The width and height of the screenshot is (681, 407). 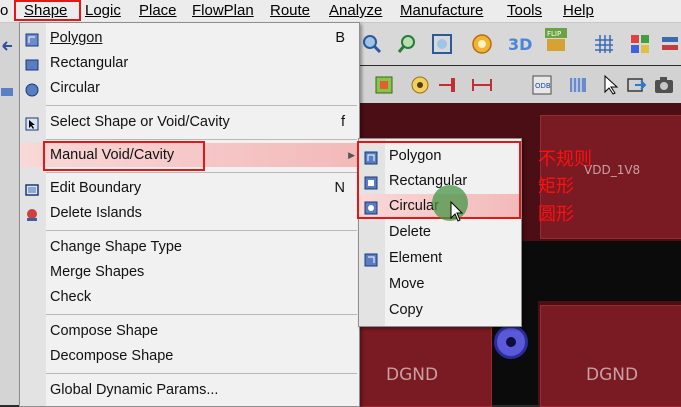 I want to click on svg-text: ODB, so click(x=543, y=86).